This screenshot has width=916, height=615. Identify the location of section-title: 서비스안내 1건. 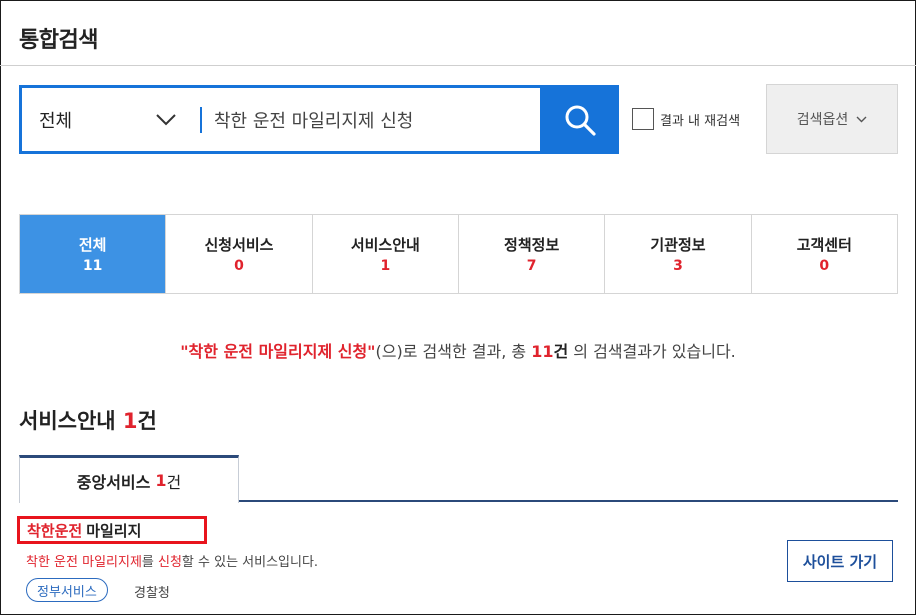
(88, 420).